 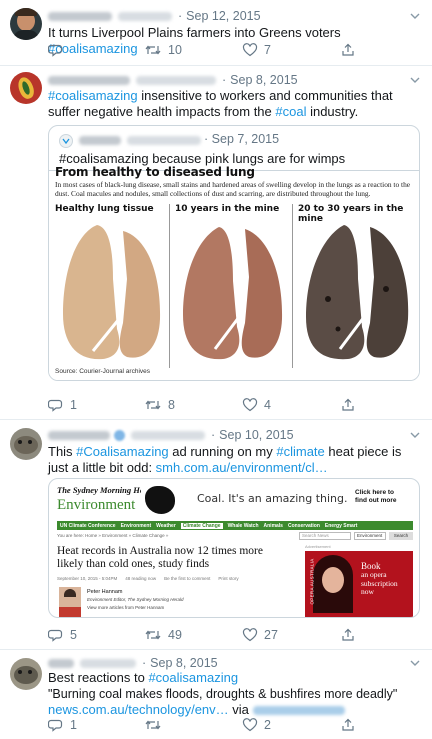 I want to click on panel-label: Healthy lung tissue, so click(x=104, y=209).